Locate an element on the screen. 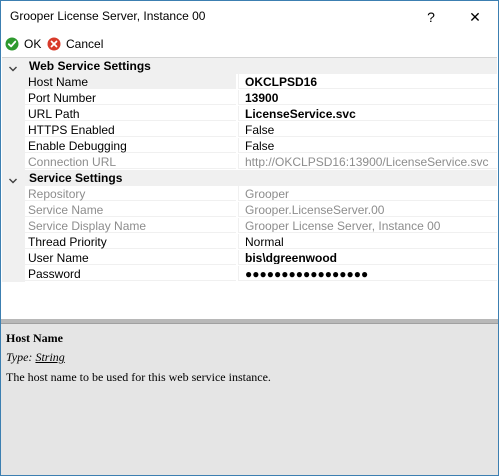  property-name: Connection URL is located at coordinates (130, 161).